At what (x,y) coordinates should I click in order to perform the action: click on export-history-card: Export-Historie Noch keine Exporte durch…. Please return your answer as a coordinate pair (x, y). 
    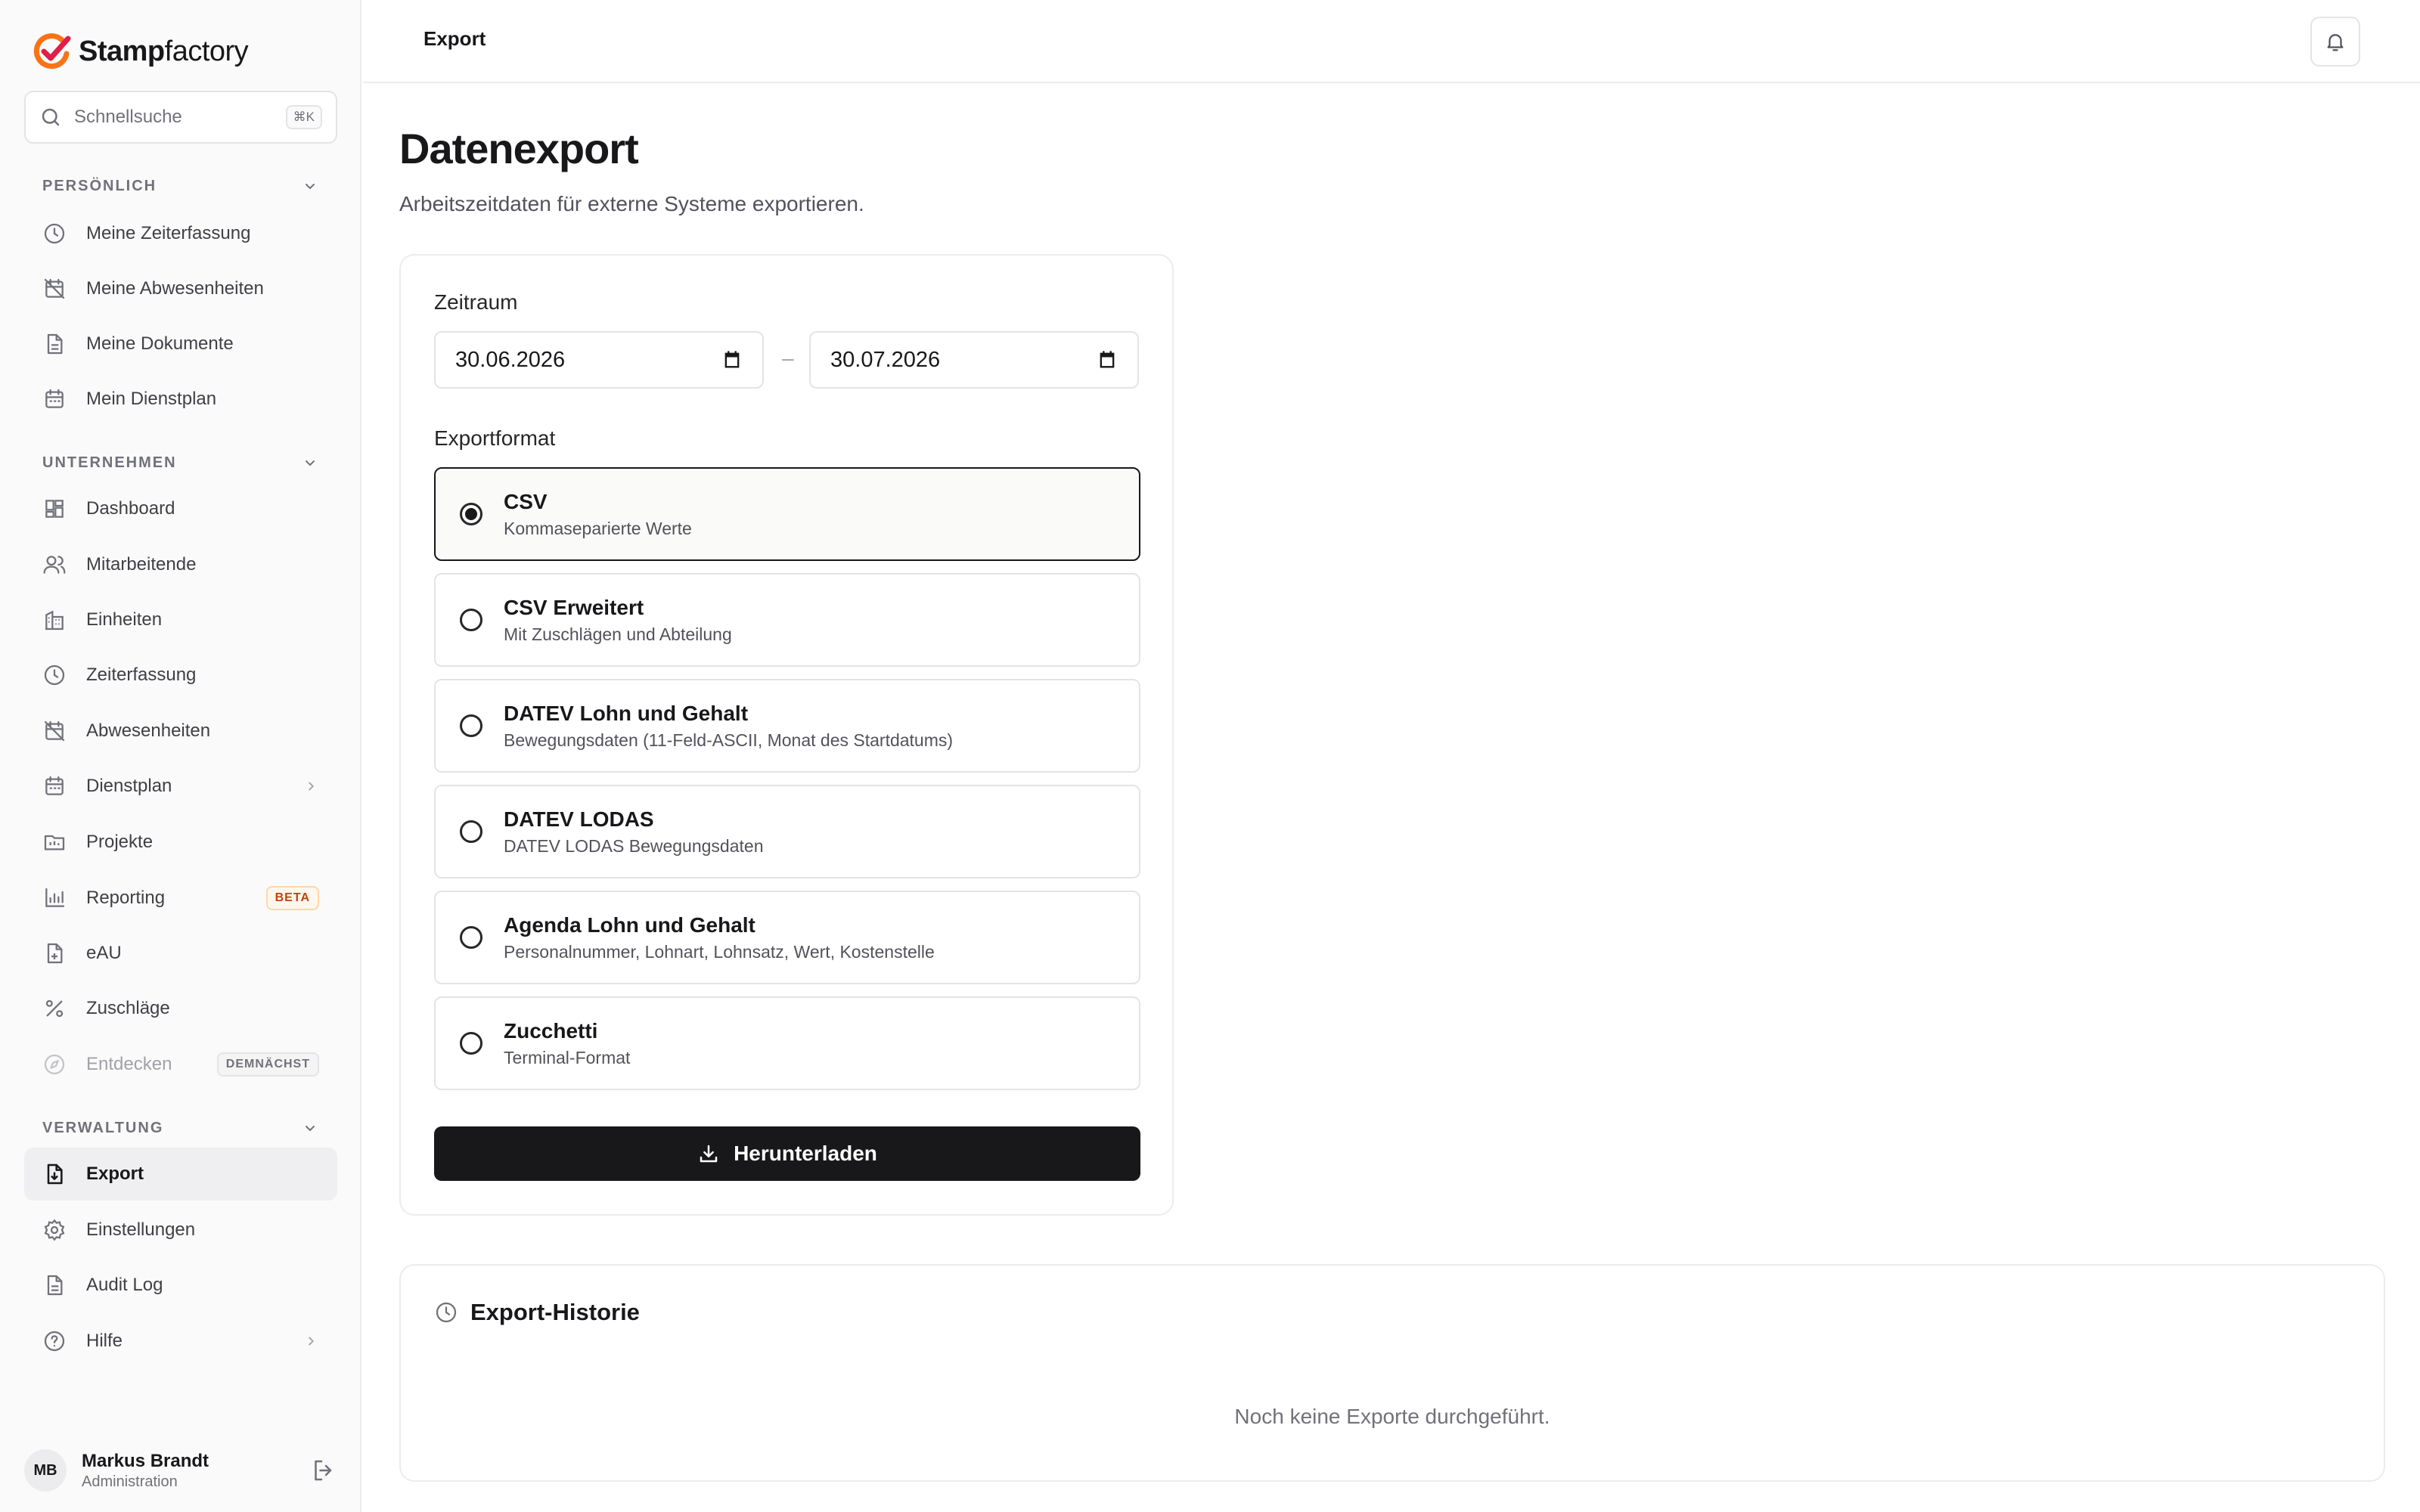
    Looking at the image, I should click on (1392, 1373).